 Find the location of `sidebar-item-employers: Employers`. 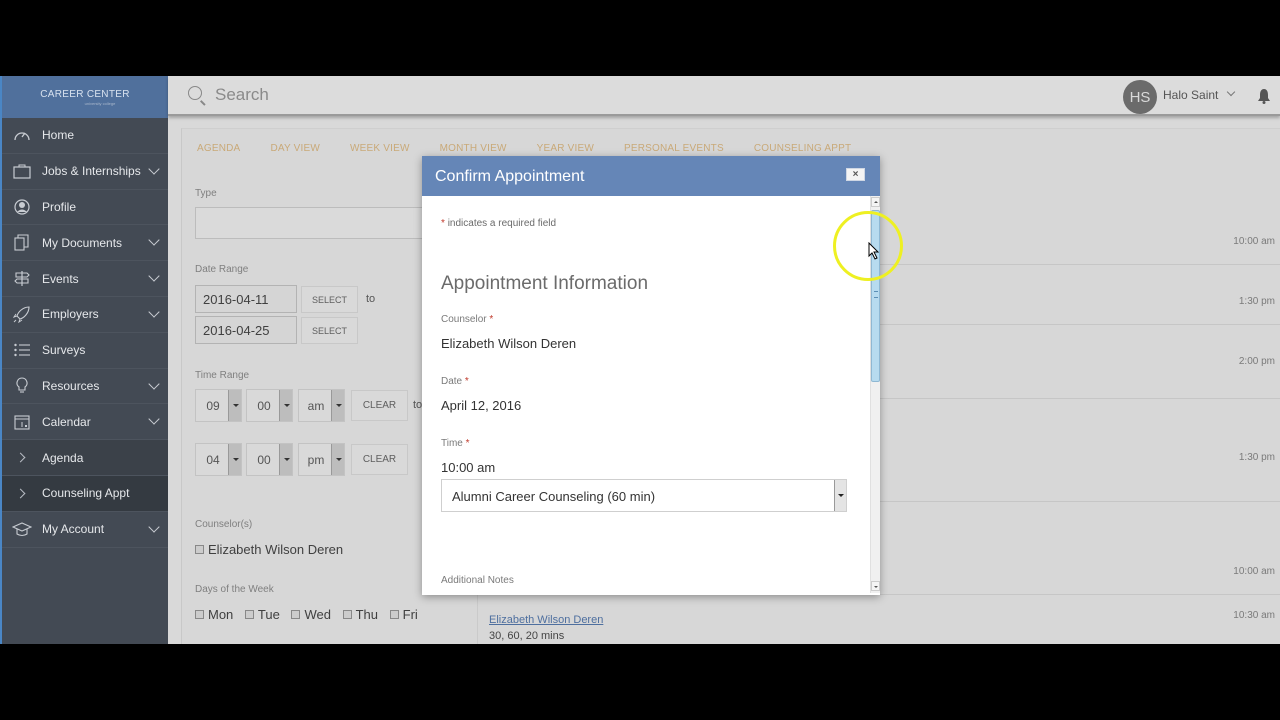

sidebar-item-employers: Employers is located at coordinates (85, 315).